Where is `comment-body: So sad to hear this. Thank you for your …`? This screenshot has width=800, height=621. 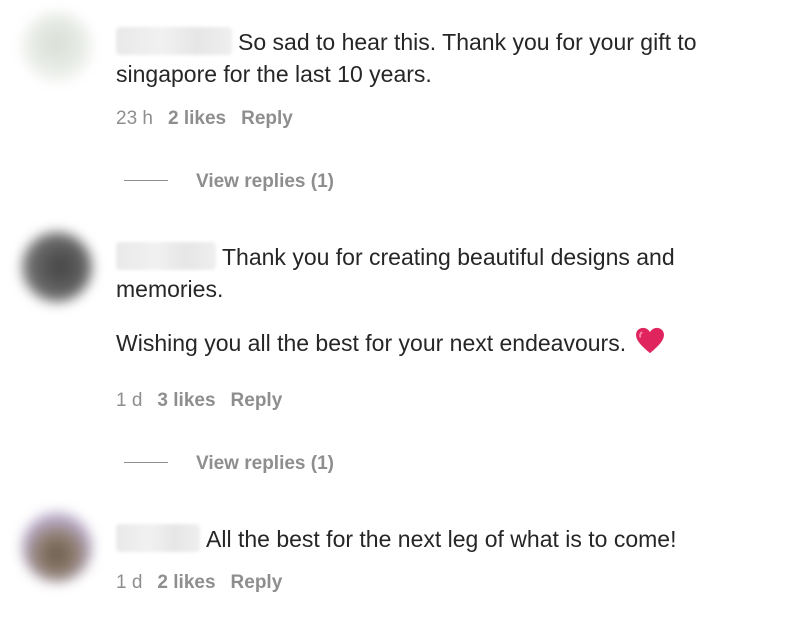
comment-body: So sad to hear this. Thank you for your … is located at coordinates (451, 58).